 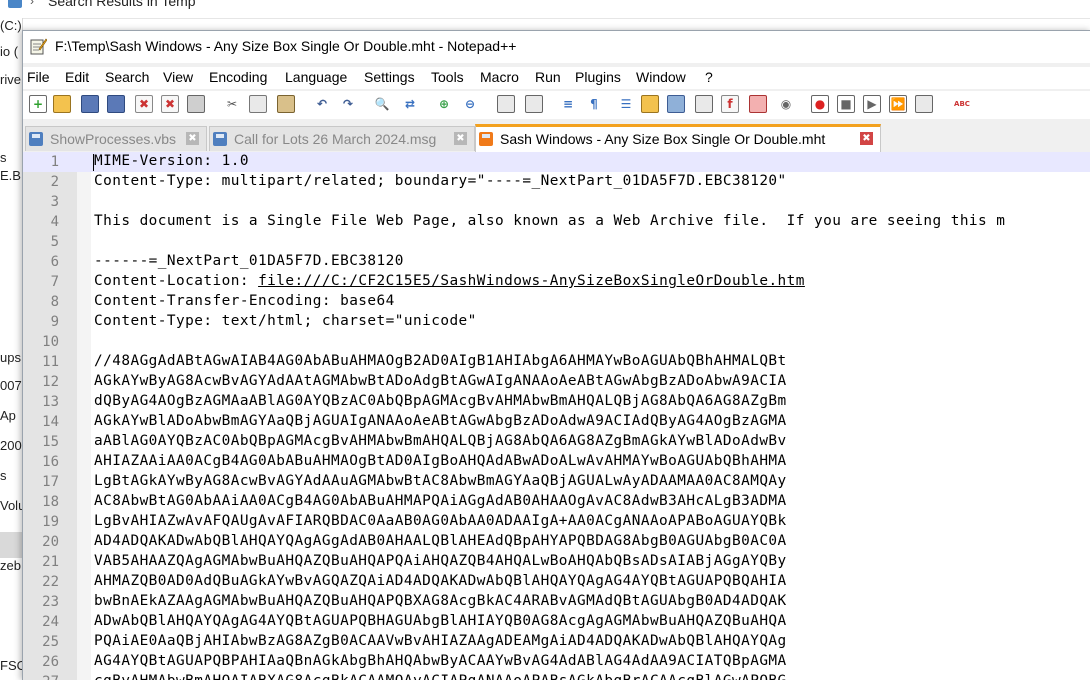 I want to click on menu-plugins: Plugins, so click(x=598, y=77).